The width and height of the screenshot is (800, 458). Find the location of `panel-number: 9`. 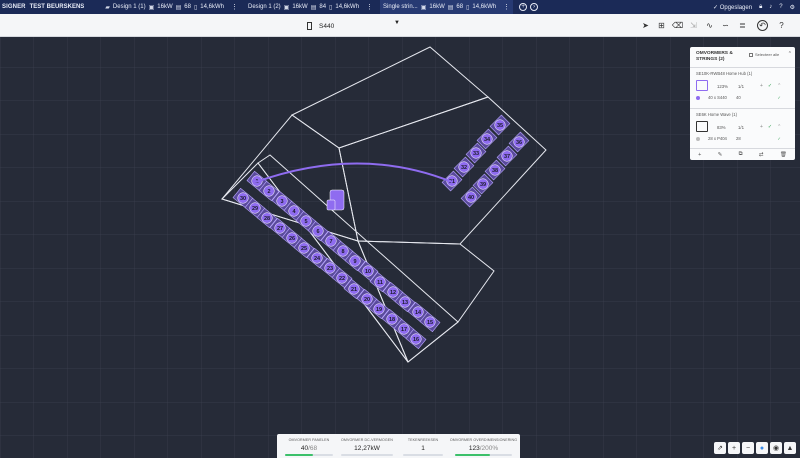

panel-number: 9 is located at coordinates (354, 262).